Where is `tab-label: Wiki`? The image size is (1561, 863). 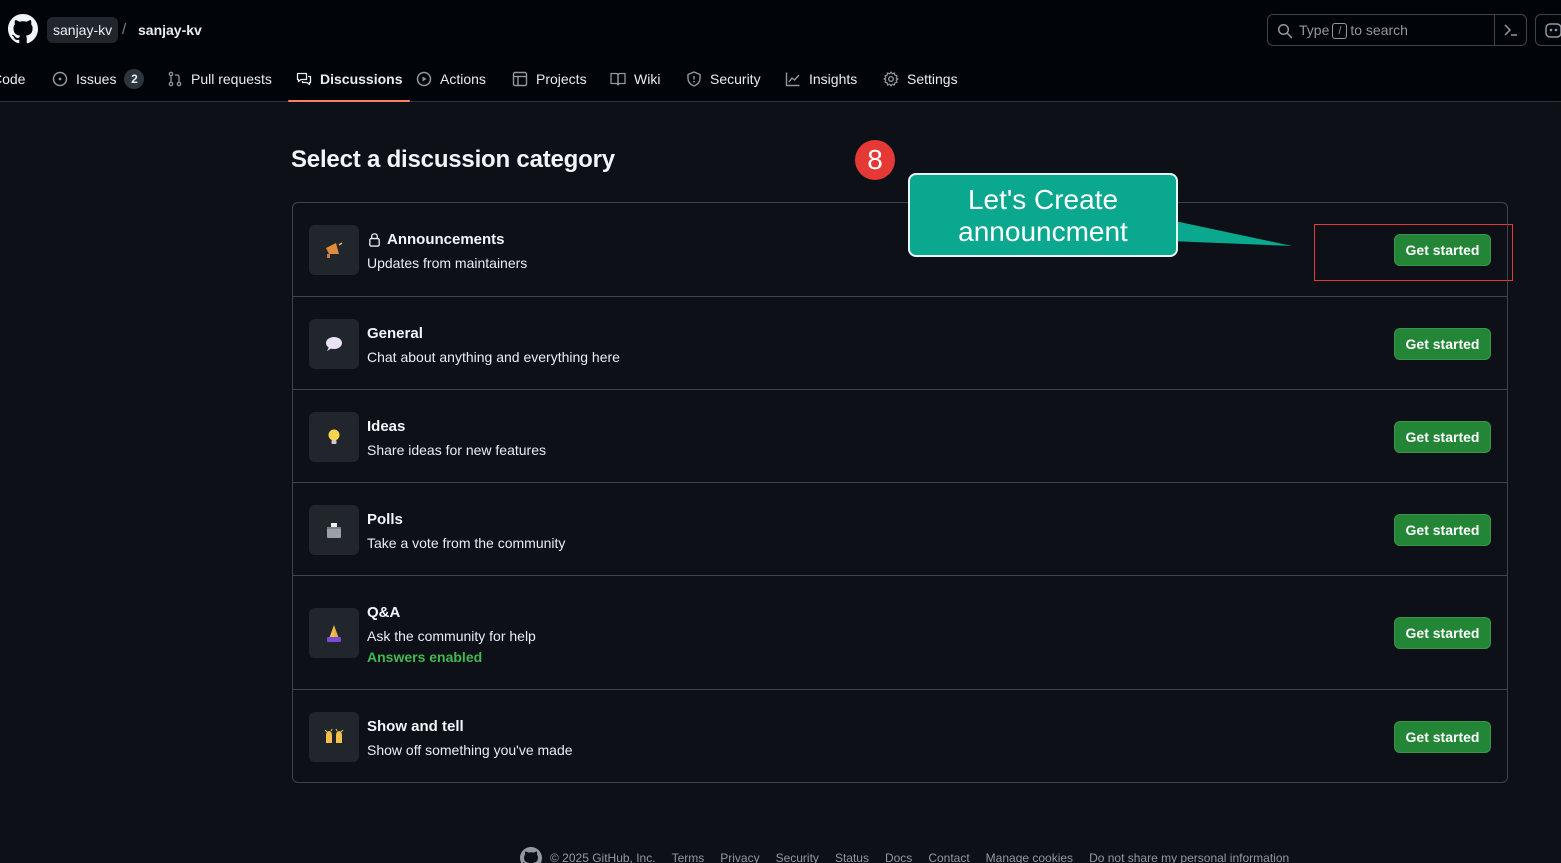 tab-label: Wiki is located at coordinates (647, 78).